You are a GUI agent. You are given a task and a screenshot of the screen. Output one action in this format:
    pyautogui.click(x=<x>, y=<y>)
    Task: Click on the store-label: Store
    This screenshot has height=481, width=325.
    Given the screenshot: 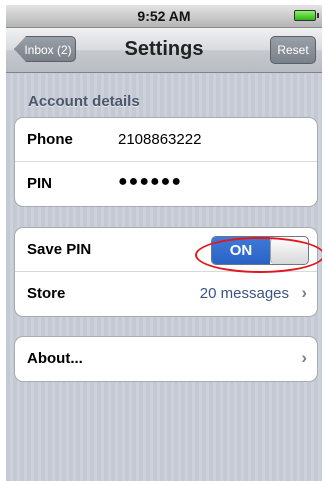 What is the action you would take?
    pyautogui.click(x=46, y=293)
    